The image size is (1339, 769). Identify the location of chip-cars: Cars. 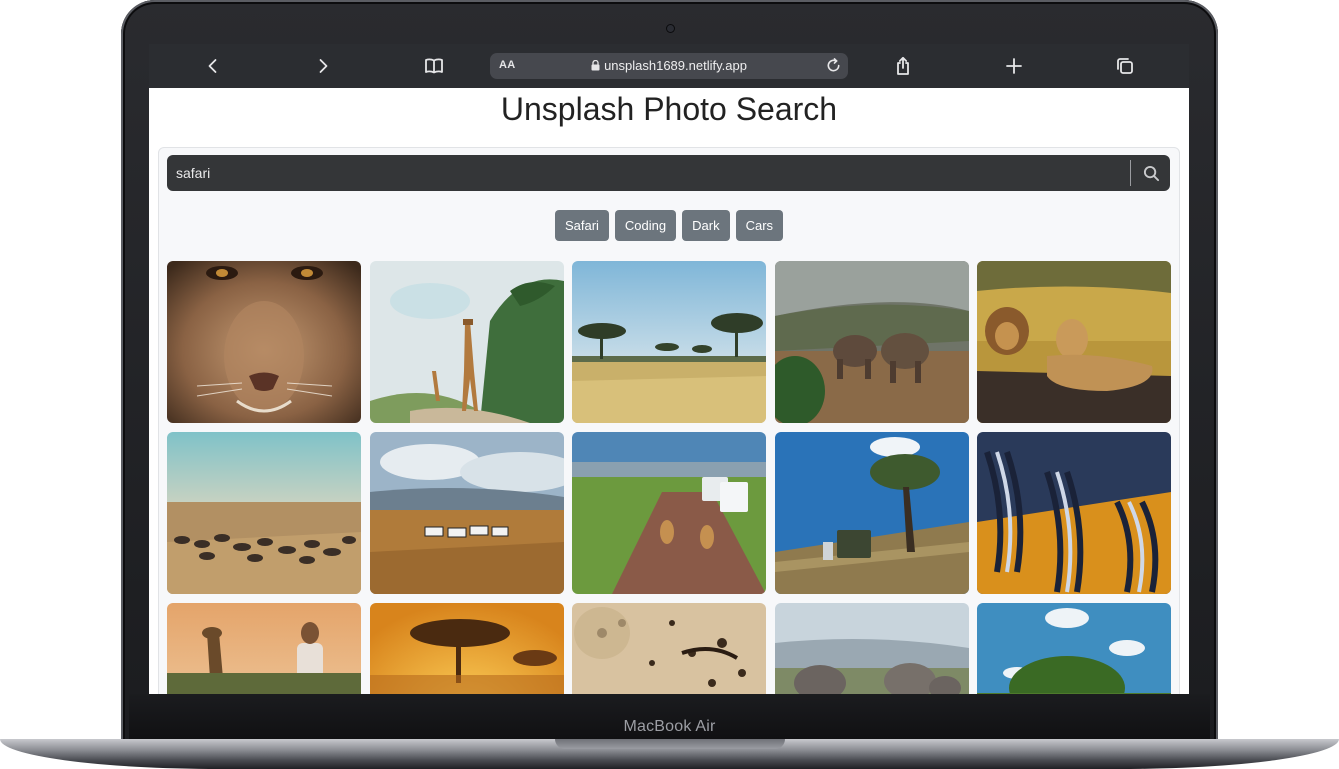
(759, 225).